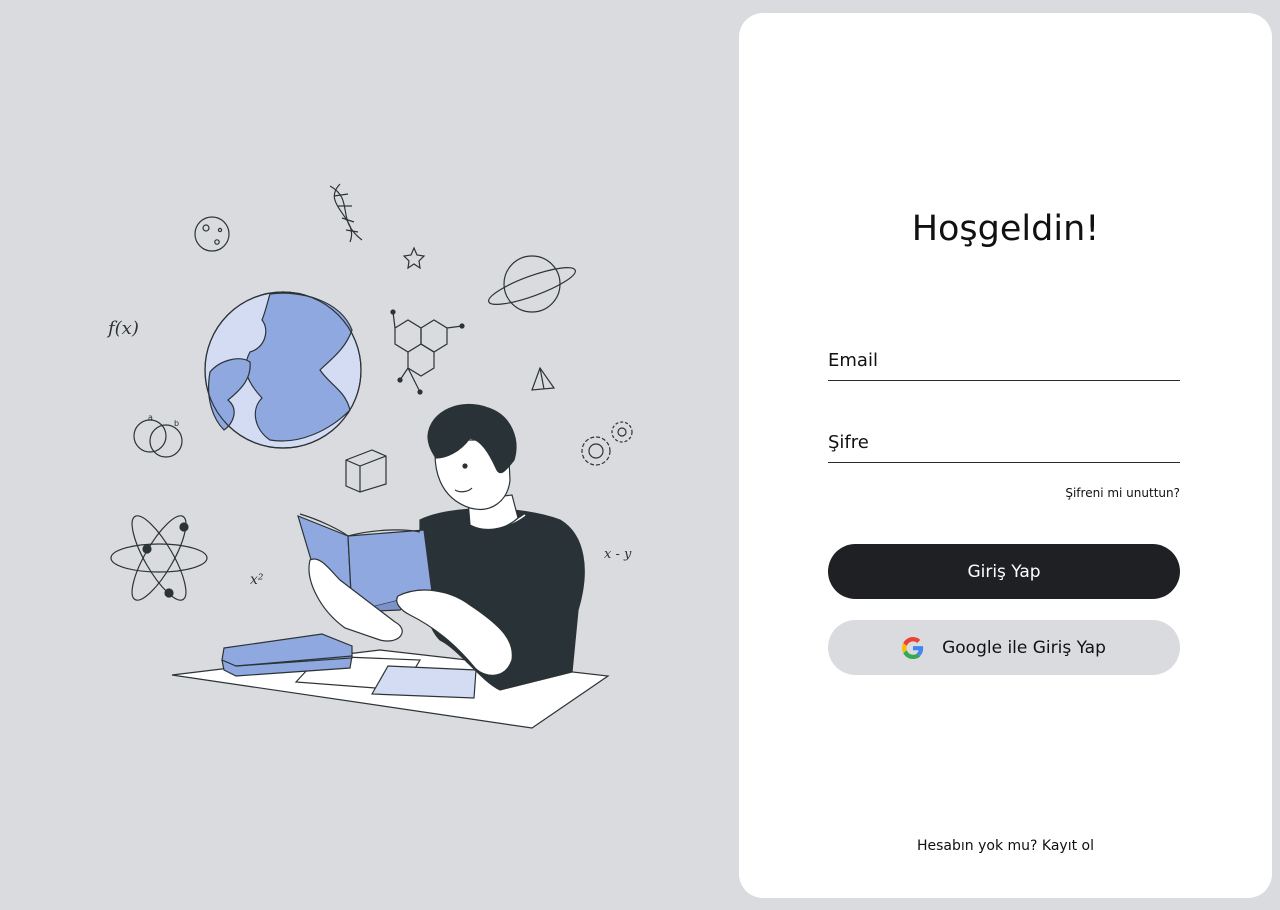 This screenshot has width=1280, height=910. I want to click on google-button-label: Google ile Giriş Yap, so click(1024, 647).